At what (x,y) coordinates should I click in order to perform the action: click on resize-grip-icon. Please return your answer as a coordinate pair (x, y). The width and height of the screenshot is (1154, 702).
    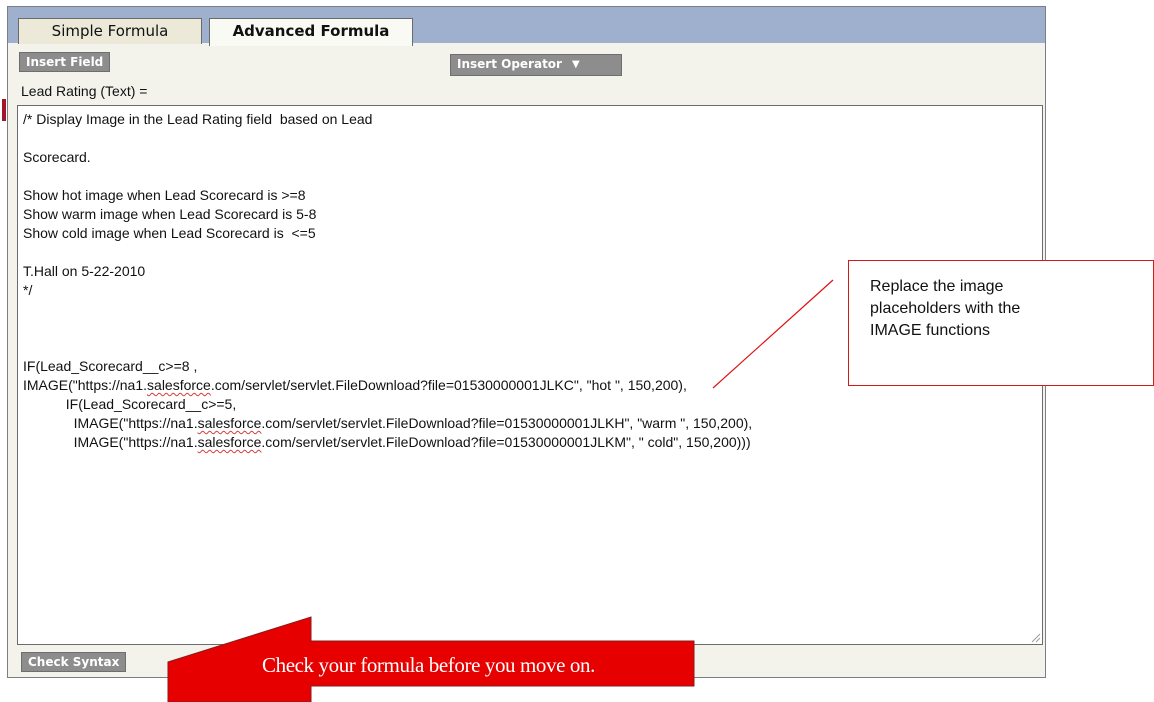
    Looking at the image, I should click on (1035, 637).